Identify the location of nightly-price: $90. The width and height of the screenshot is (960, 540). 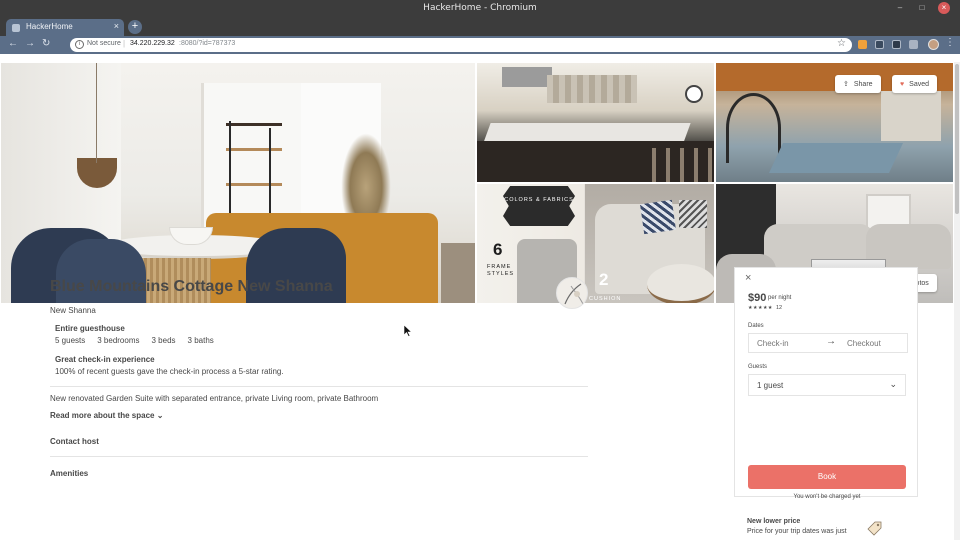
(757, 298).